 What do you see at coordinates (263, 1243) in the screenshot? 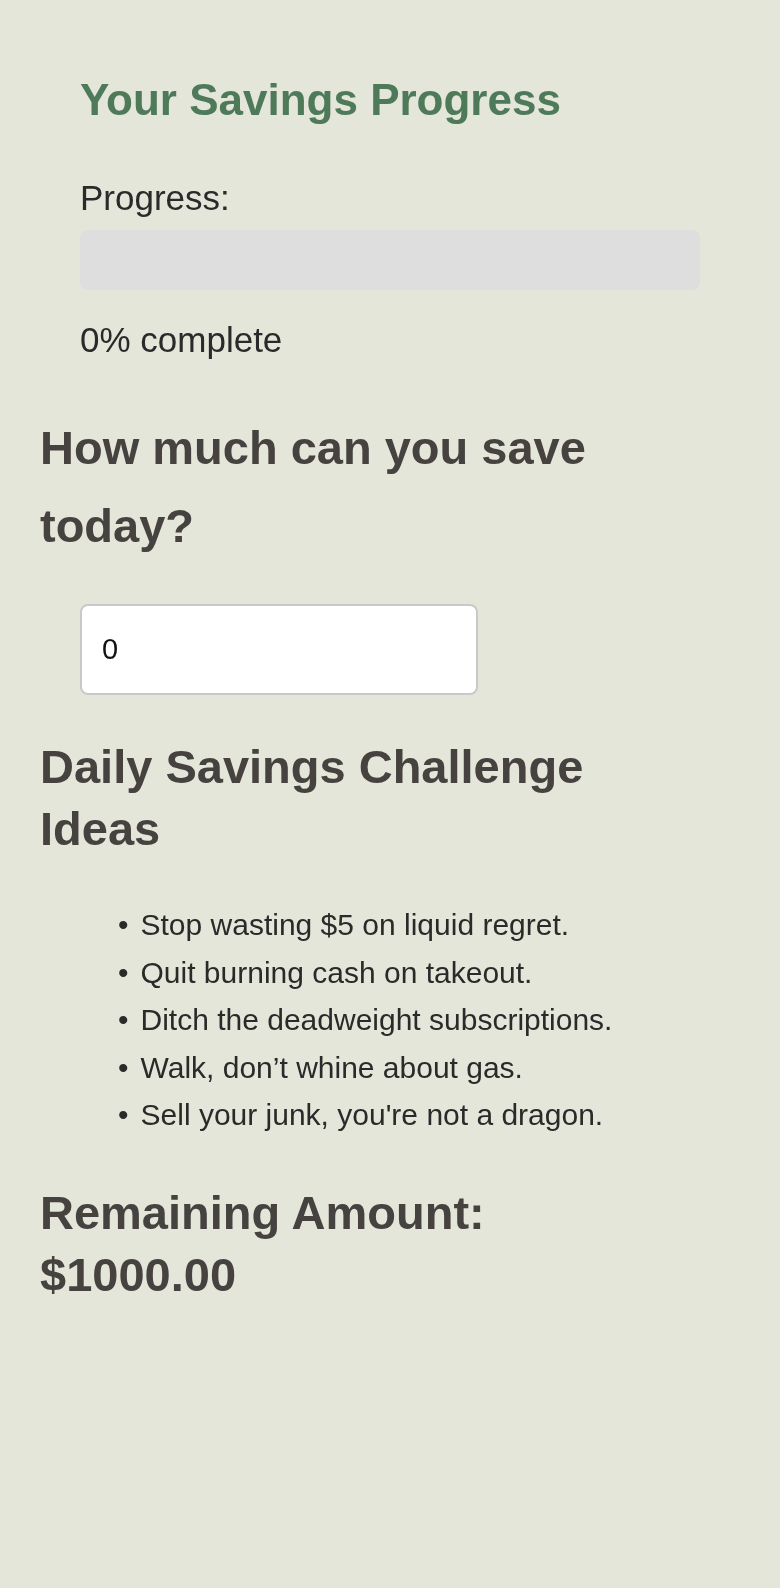
I see `remaining-amount: Remaining Amount: $1000.00` at bounding box center [263, 1243].